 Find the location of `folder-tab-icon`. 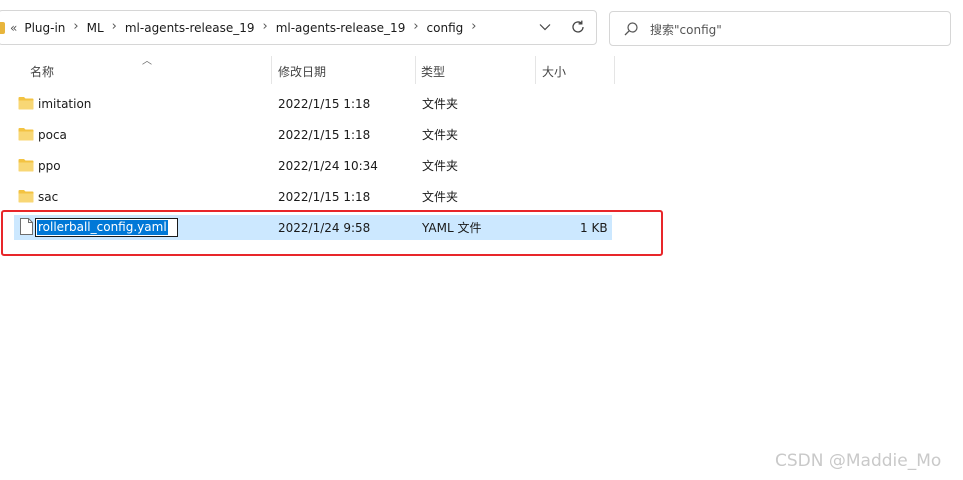

folder-tab-icon is located at coordinates (2, 27).